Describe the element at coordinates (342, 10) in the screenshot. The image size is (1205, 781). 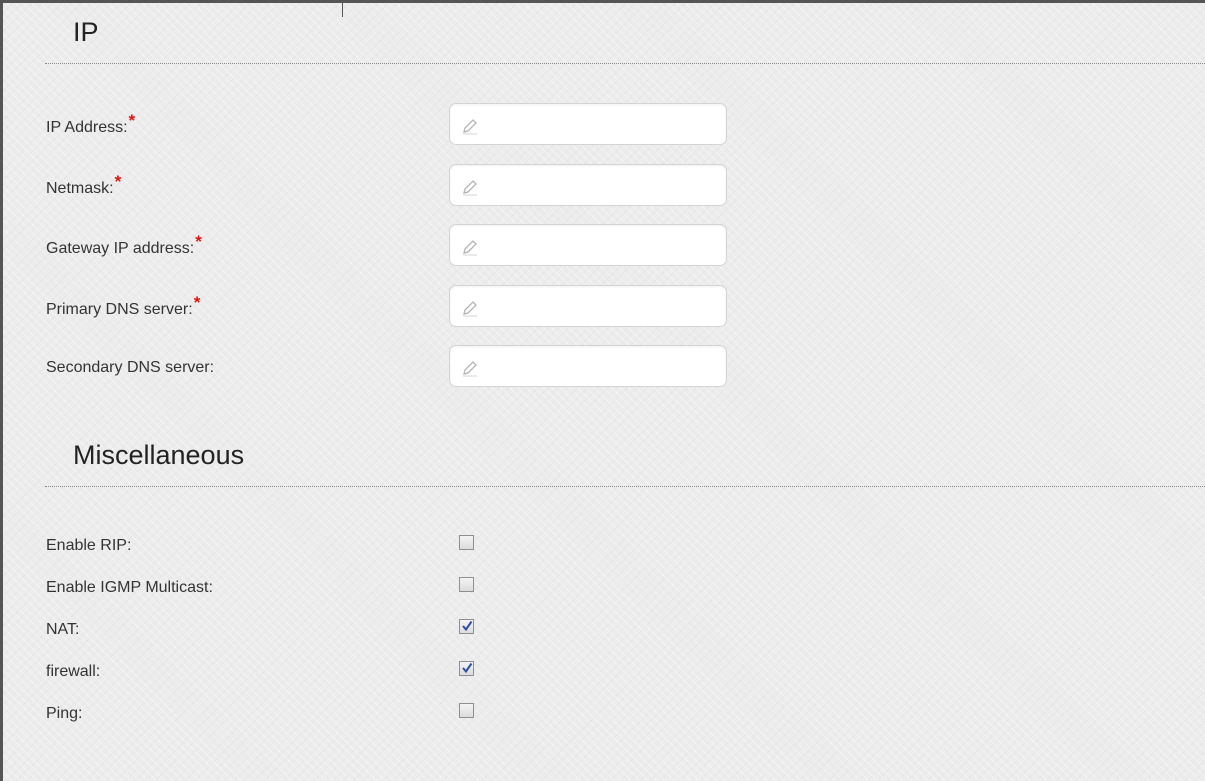
I see `frame-divider-mark` at that location.